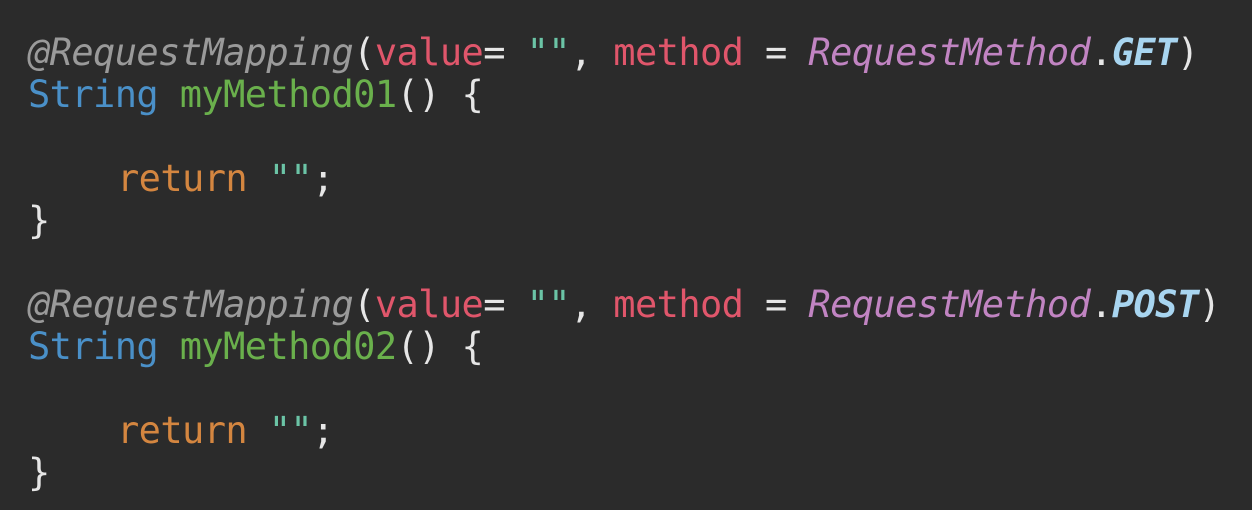 Image resolution: width=1252 pixels, height=510 pixels. Describe the element at coordinates (1155, 304) in the screenshot. I see `enum-constant-token: POST` at that location.